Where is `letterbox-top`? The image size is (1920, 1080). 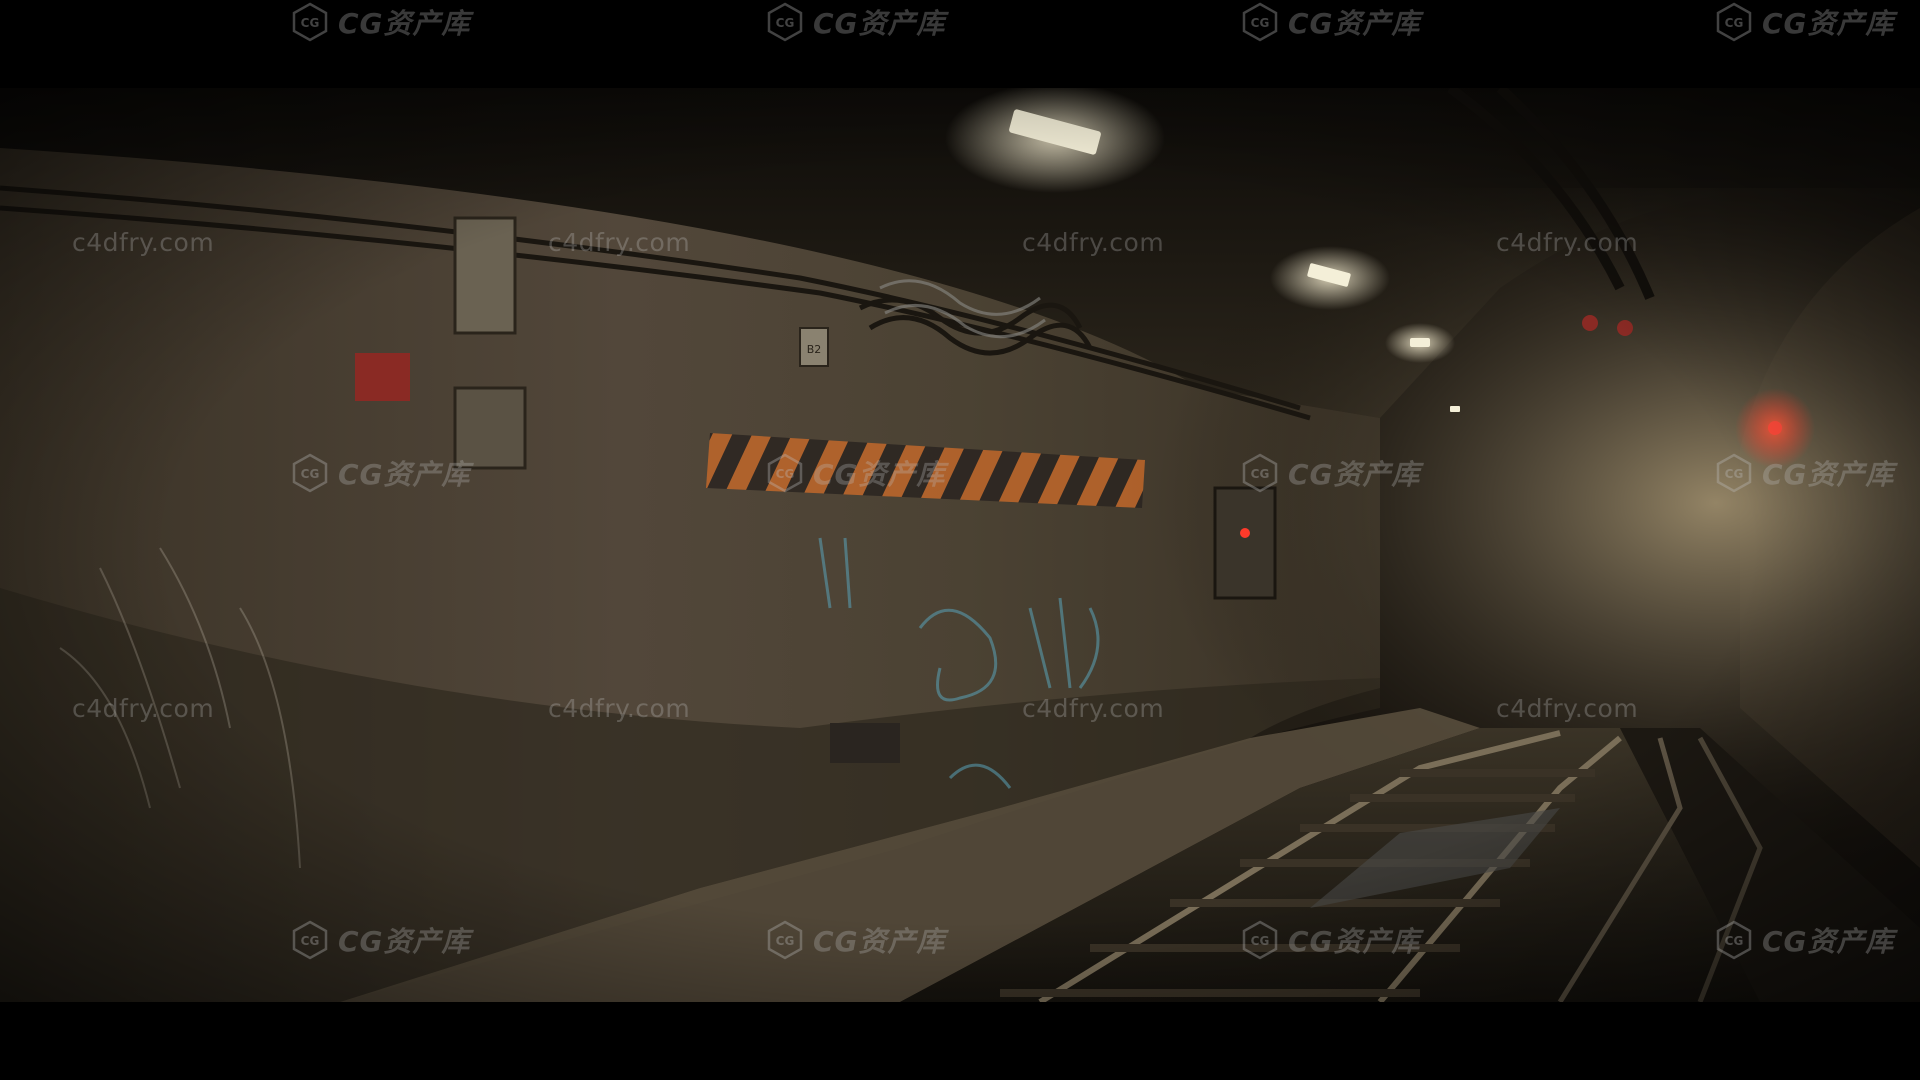 letterbox-top is located at coordinates (960, 44).